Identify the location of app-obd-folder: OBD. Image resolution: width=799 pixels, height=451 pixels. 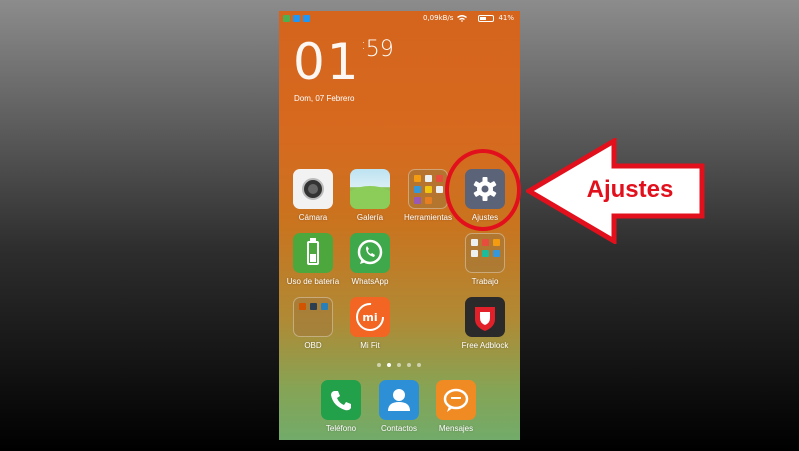
(313, 323).